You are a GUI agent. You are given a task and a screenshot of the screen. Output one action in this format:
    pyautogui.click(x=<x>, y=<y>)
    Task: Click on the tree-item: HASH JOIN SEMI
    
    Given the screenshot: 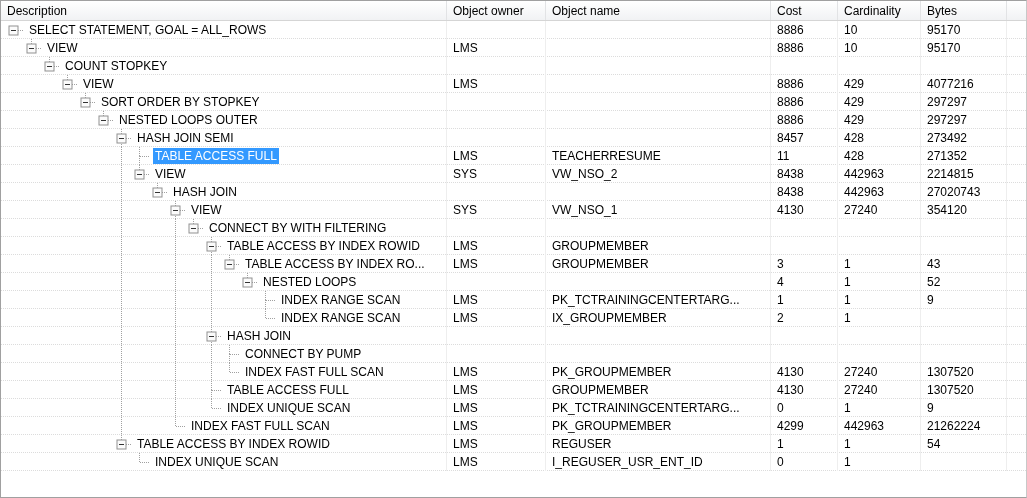 What is the action you would take?
    pyautogui.click(x=185, y=138)
    